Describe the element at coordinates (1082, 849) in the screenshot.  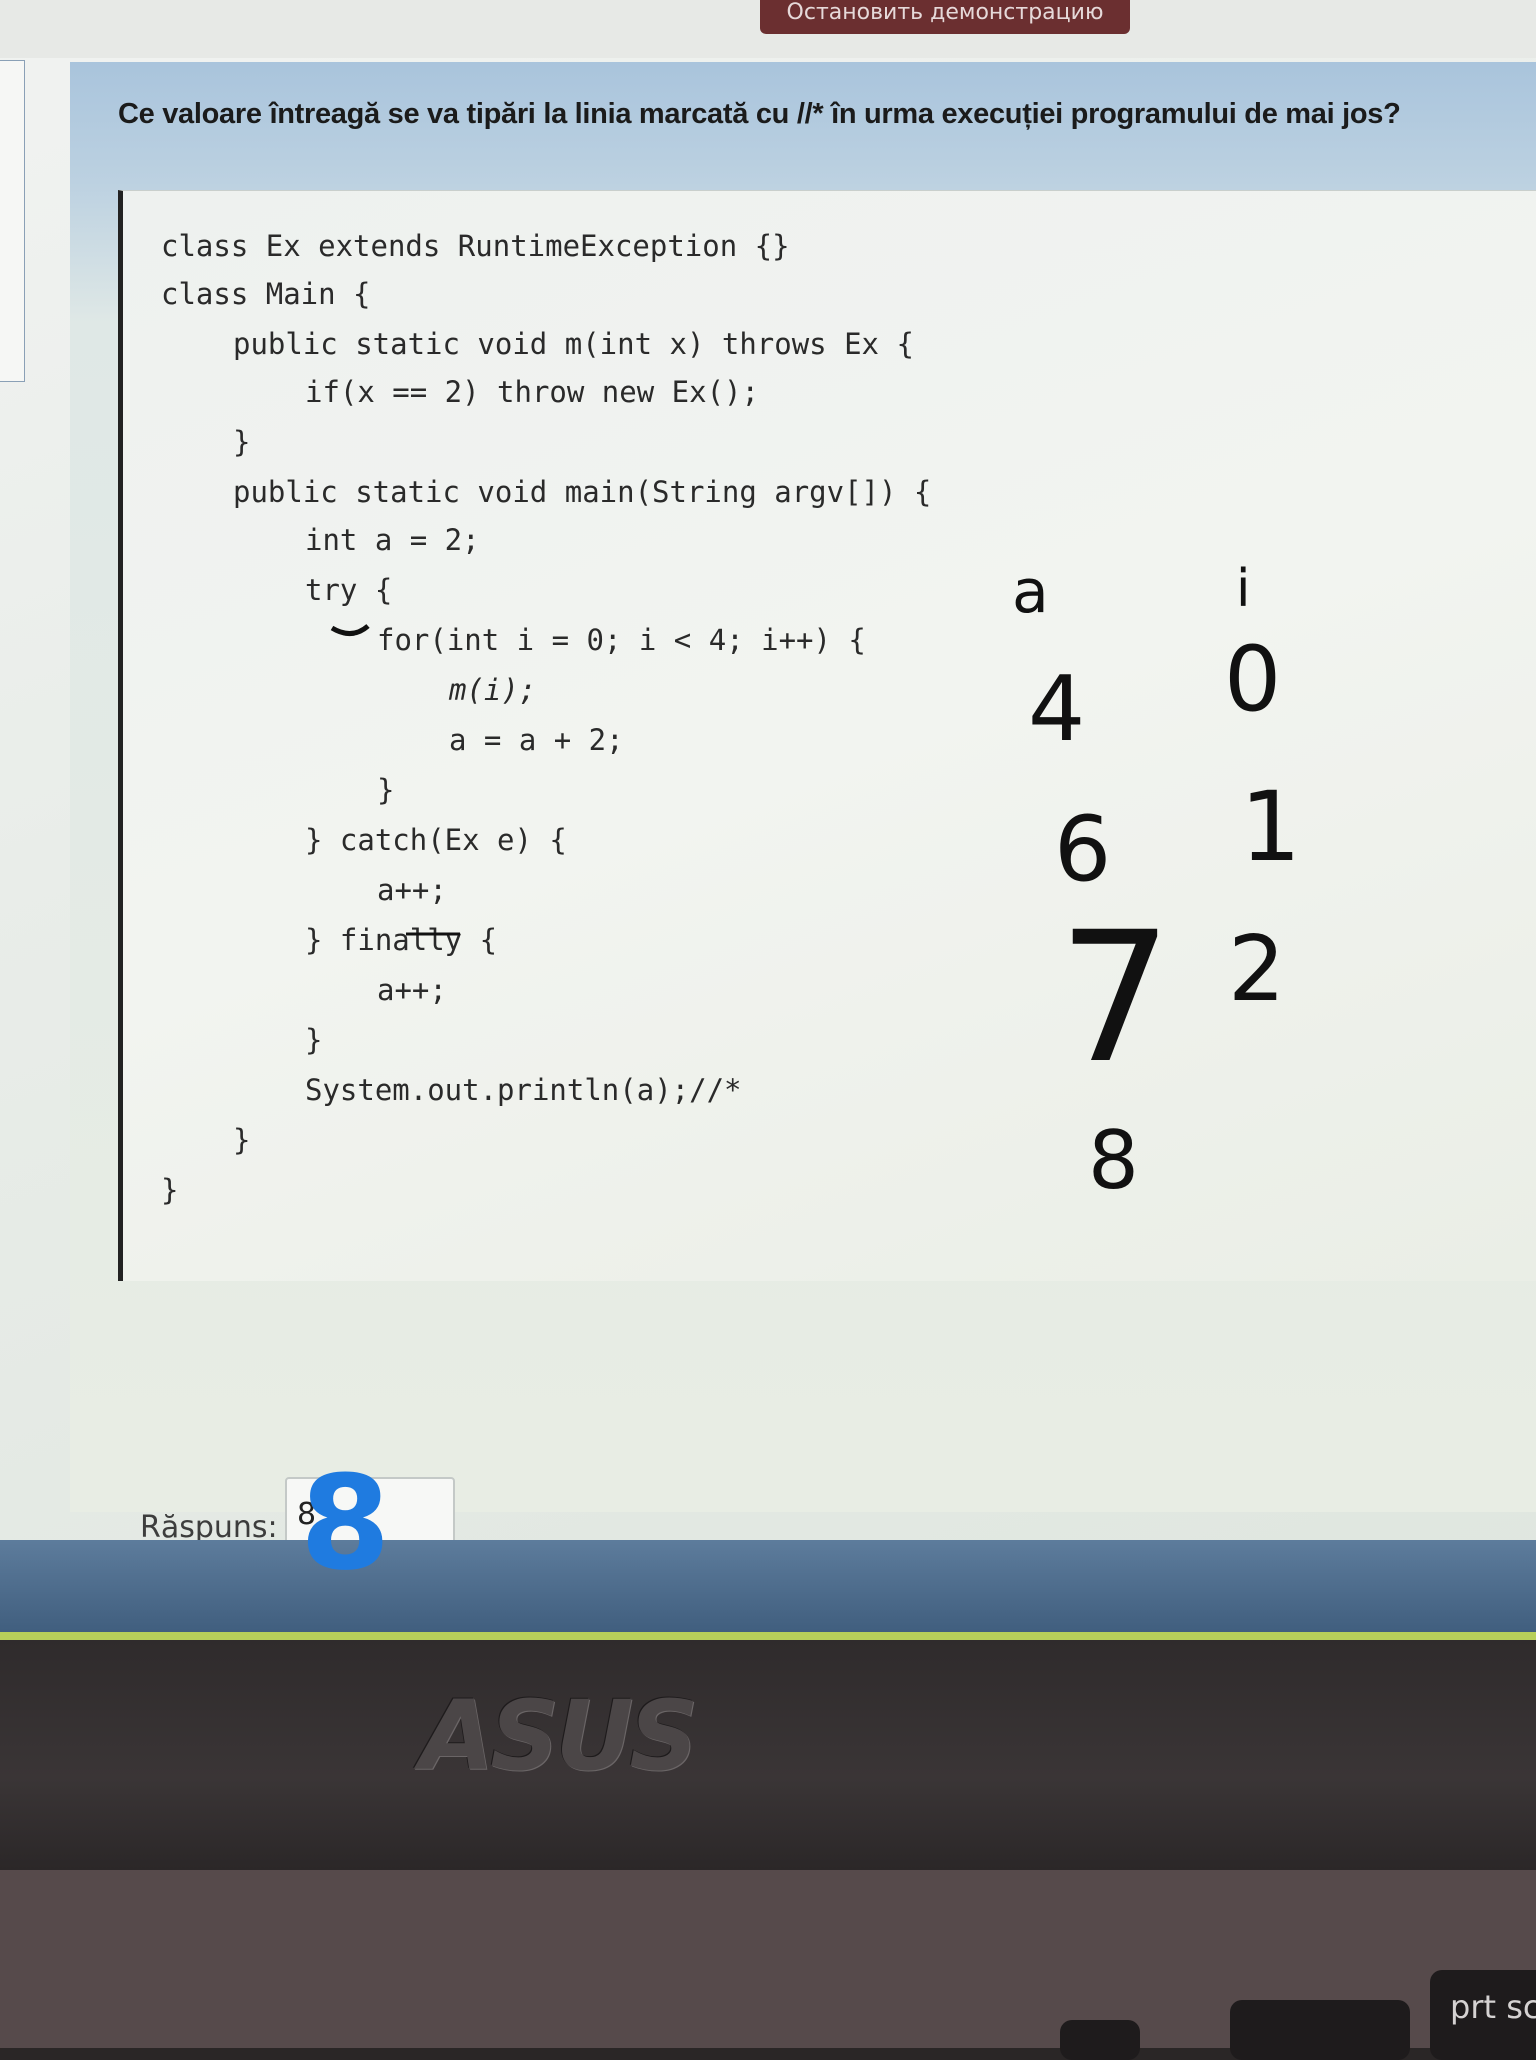
I see `note-a-value: 6` at that location.